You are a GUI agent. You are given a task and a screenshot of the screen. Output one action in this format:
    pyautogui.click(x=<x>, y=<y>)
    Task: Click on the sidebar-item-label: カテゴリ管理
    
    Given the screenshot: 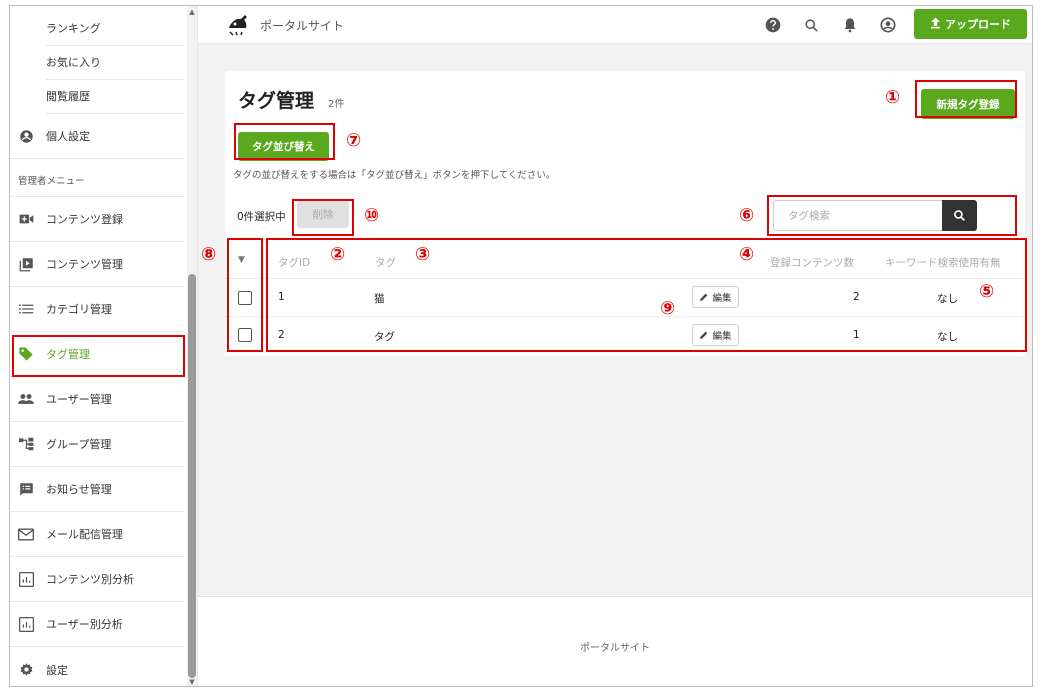 What is the action you would take?
    pyautogui.click(x=79, y=309)
    